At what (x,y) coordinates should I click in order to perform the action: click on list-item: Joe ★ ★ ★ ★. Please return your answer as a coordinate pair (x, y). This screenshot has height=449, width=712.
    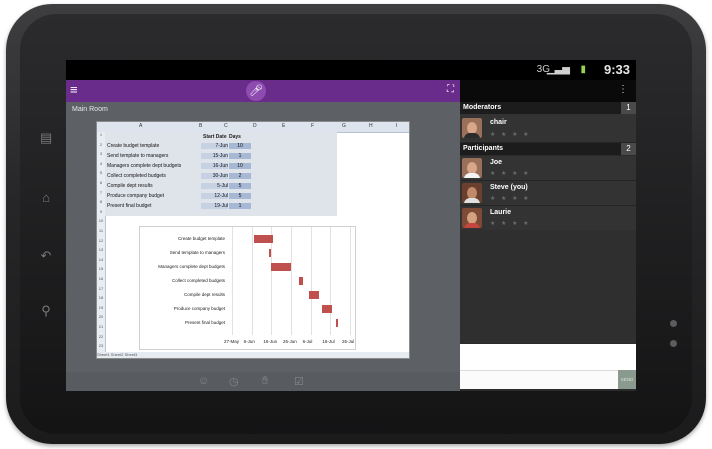
    Looking at the image, I should click on (548, 168).